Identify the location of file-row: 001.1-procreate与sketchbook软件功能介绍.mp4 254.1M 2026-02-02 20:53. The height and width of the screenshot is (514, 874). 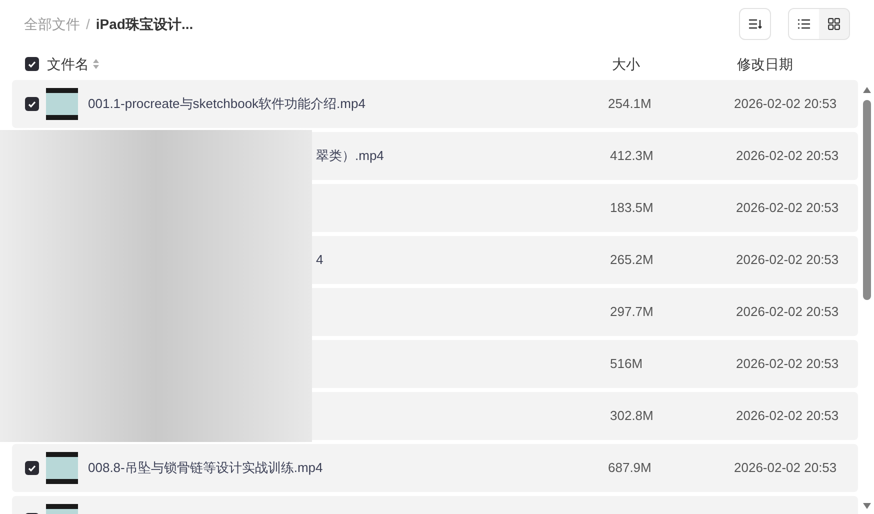
(435, 104).